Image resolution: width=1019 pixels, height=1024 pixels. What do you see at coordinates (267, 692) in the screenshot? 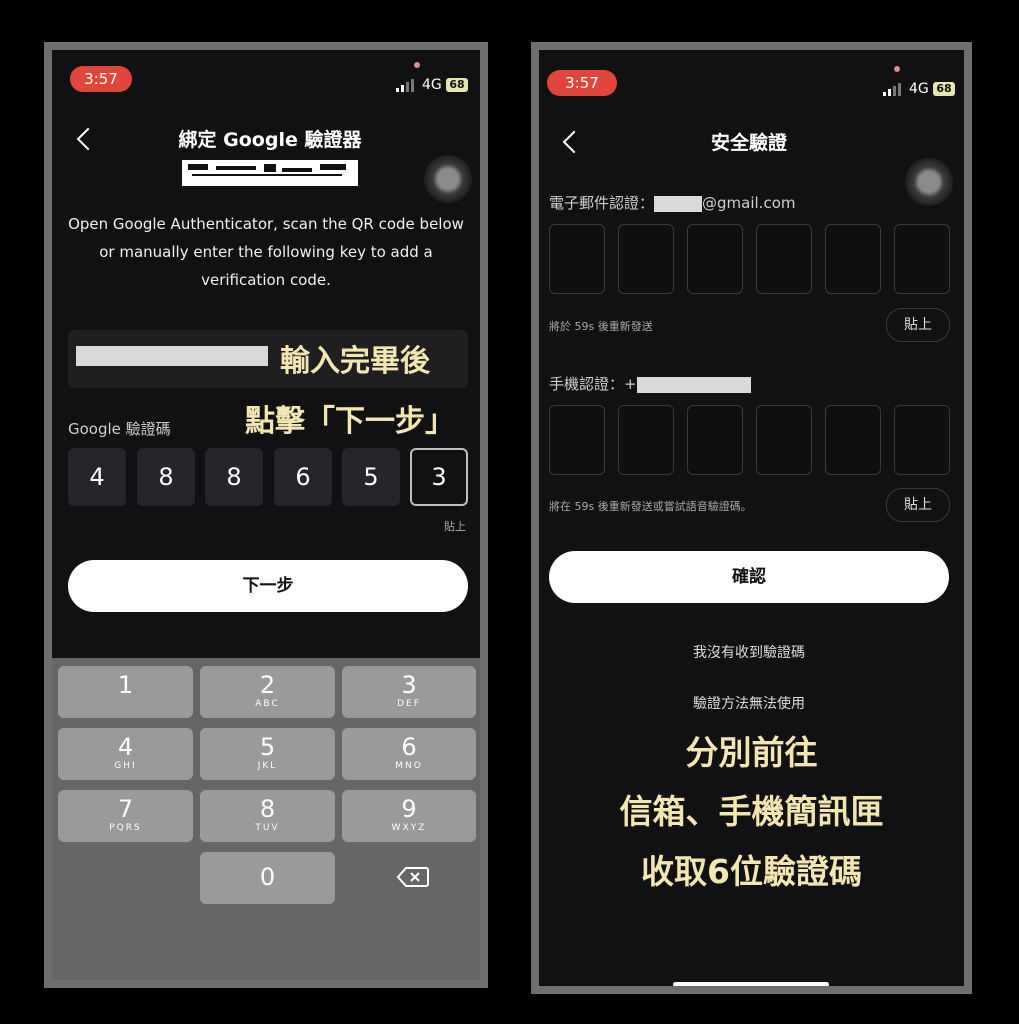
I see `keypad-key-2: 2 ABC` at bounding box center [267, 692].